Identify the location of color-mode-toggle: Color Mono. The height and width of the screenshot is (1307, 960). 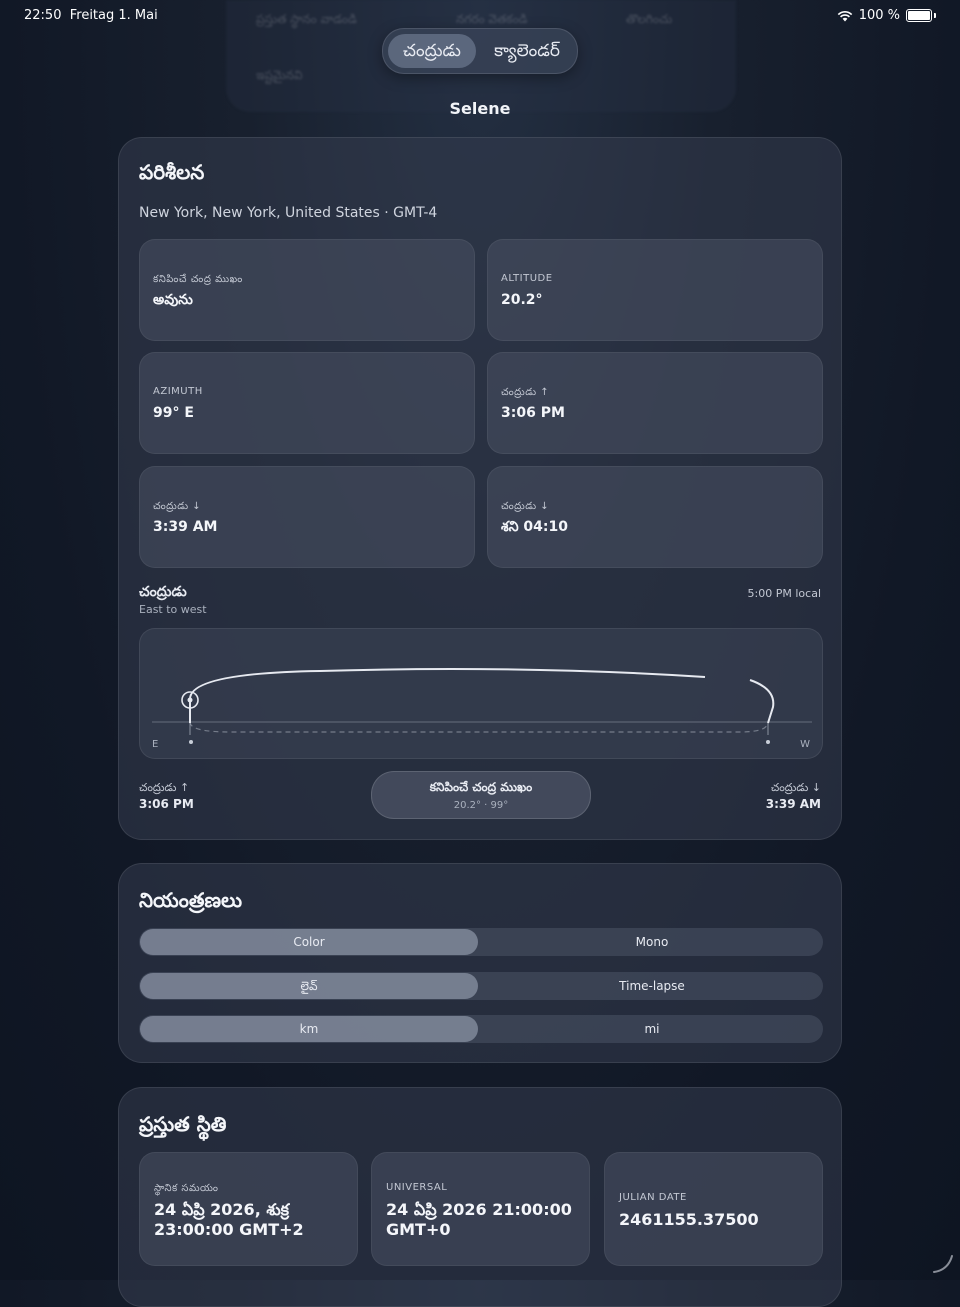
(481, 942).